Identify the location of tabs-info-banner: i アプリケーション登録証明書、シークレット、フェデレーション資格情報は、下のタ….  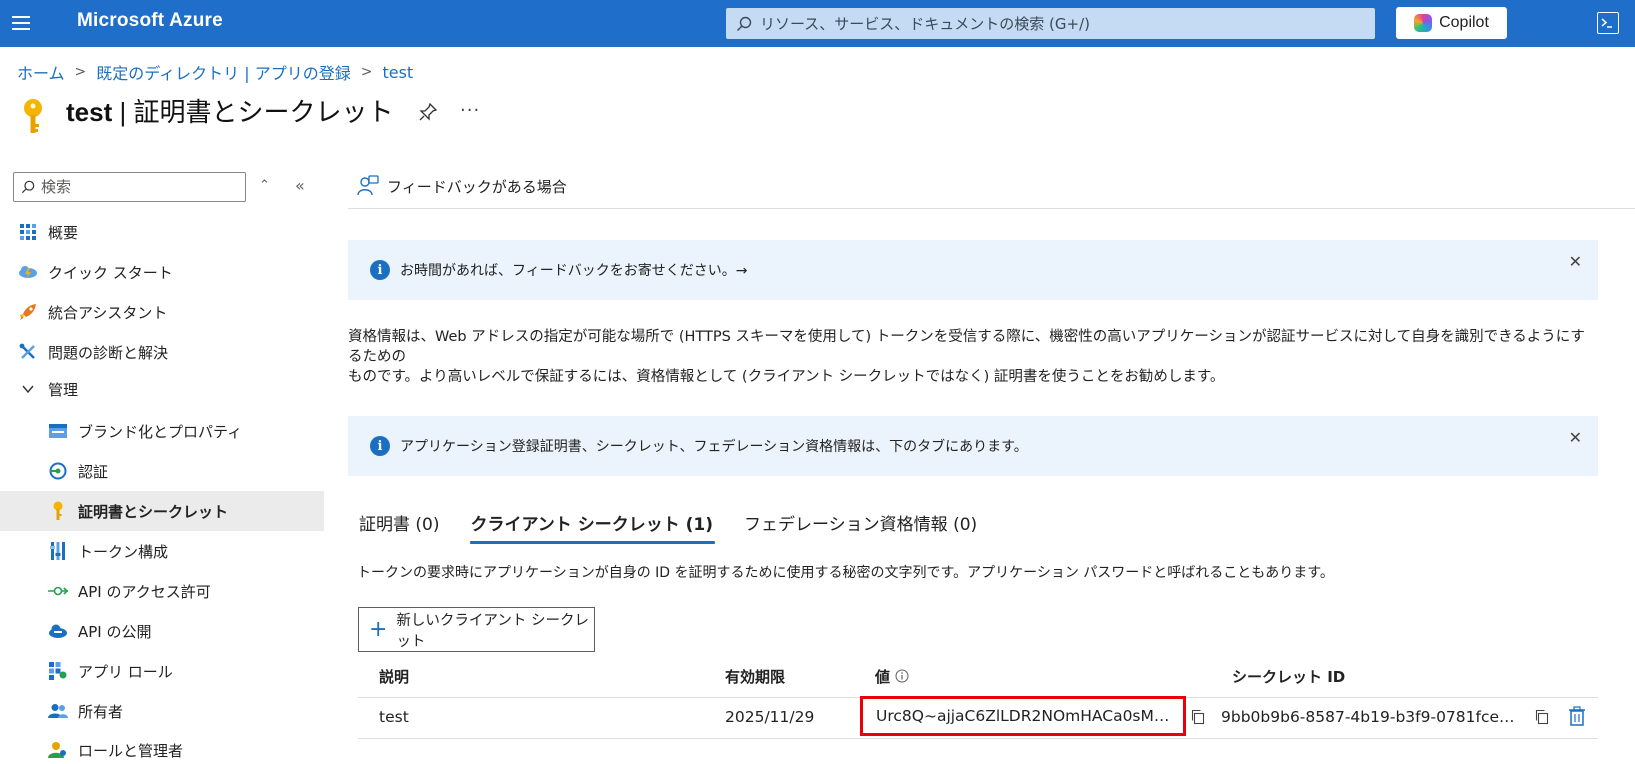
(973, 446).